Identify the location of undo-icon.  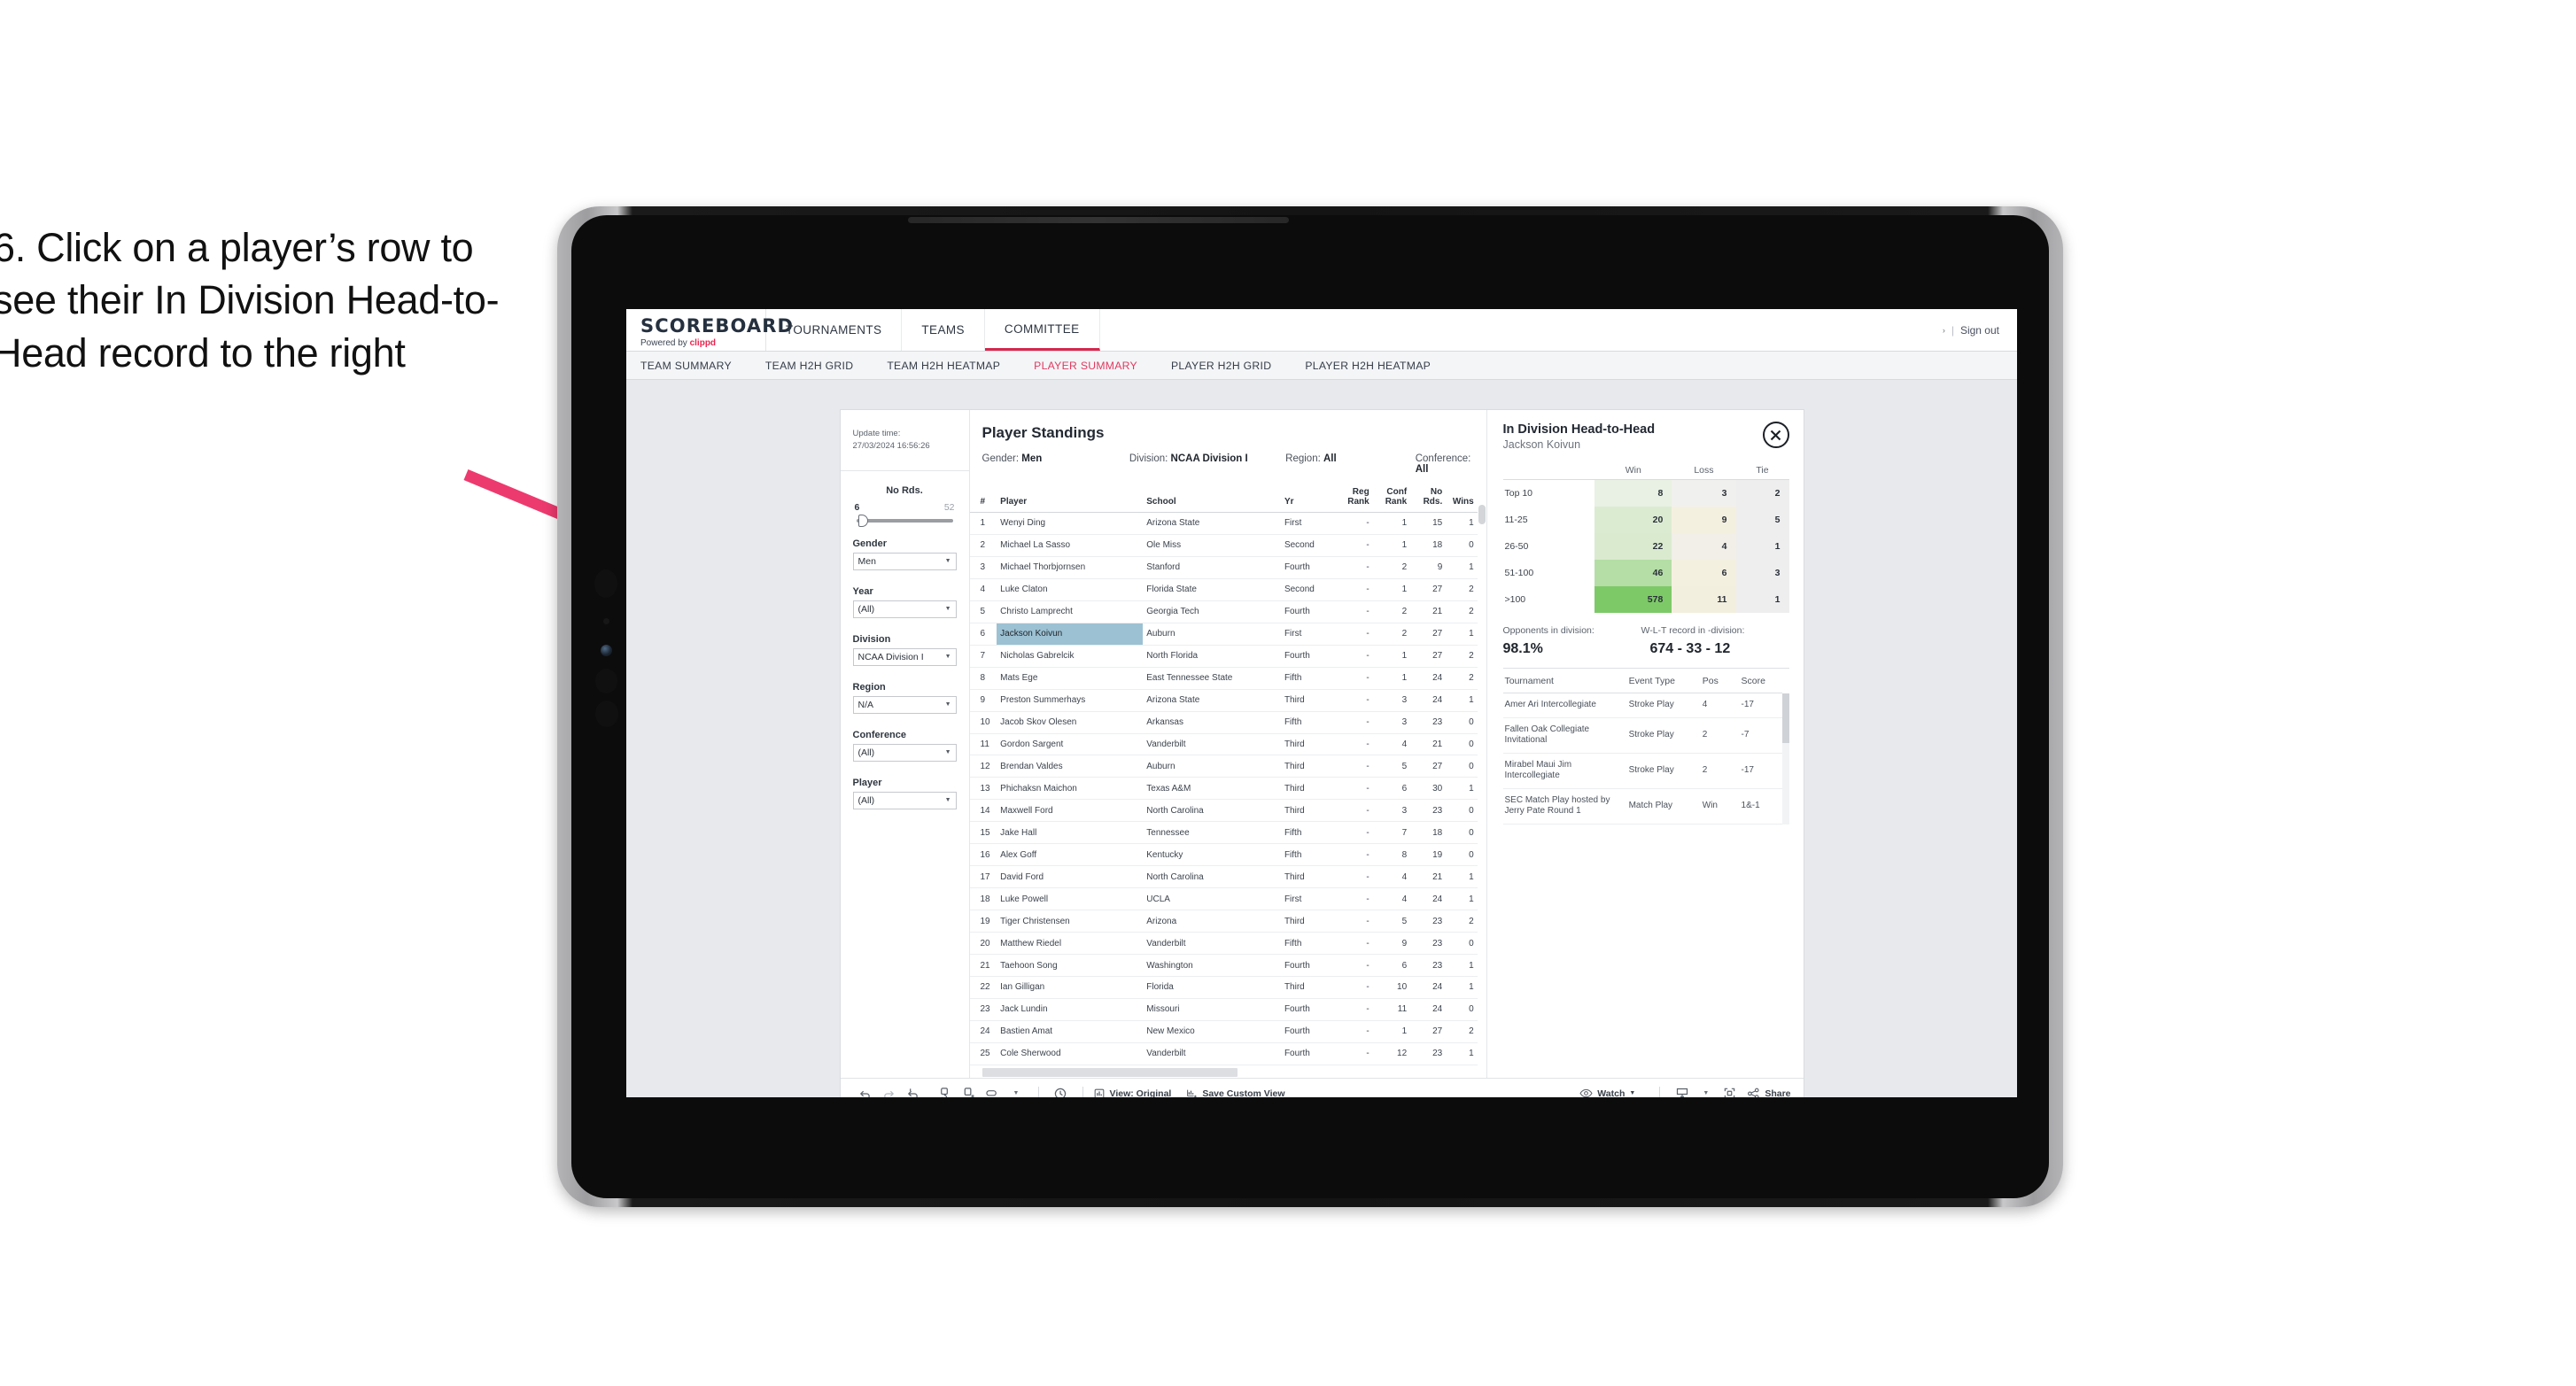
(865, 1092).